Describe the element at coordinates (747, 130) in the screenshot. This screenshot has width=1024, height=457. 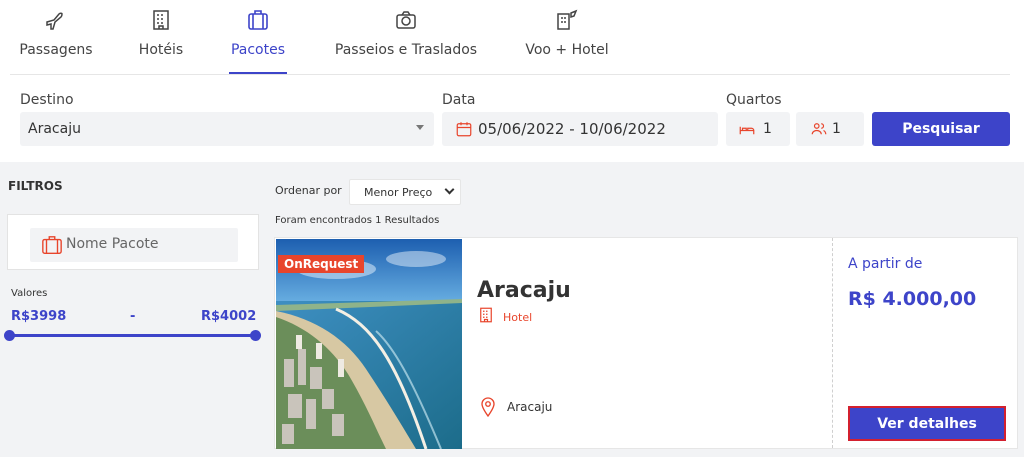
I see `bed-icon` at that location.